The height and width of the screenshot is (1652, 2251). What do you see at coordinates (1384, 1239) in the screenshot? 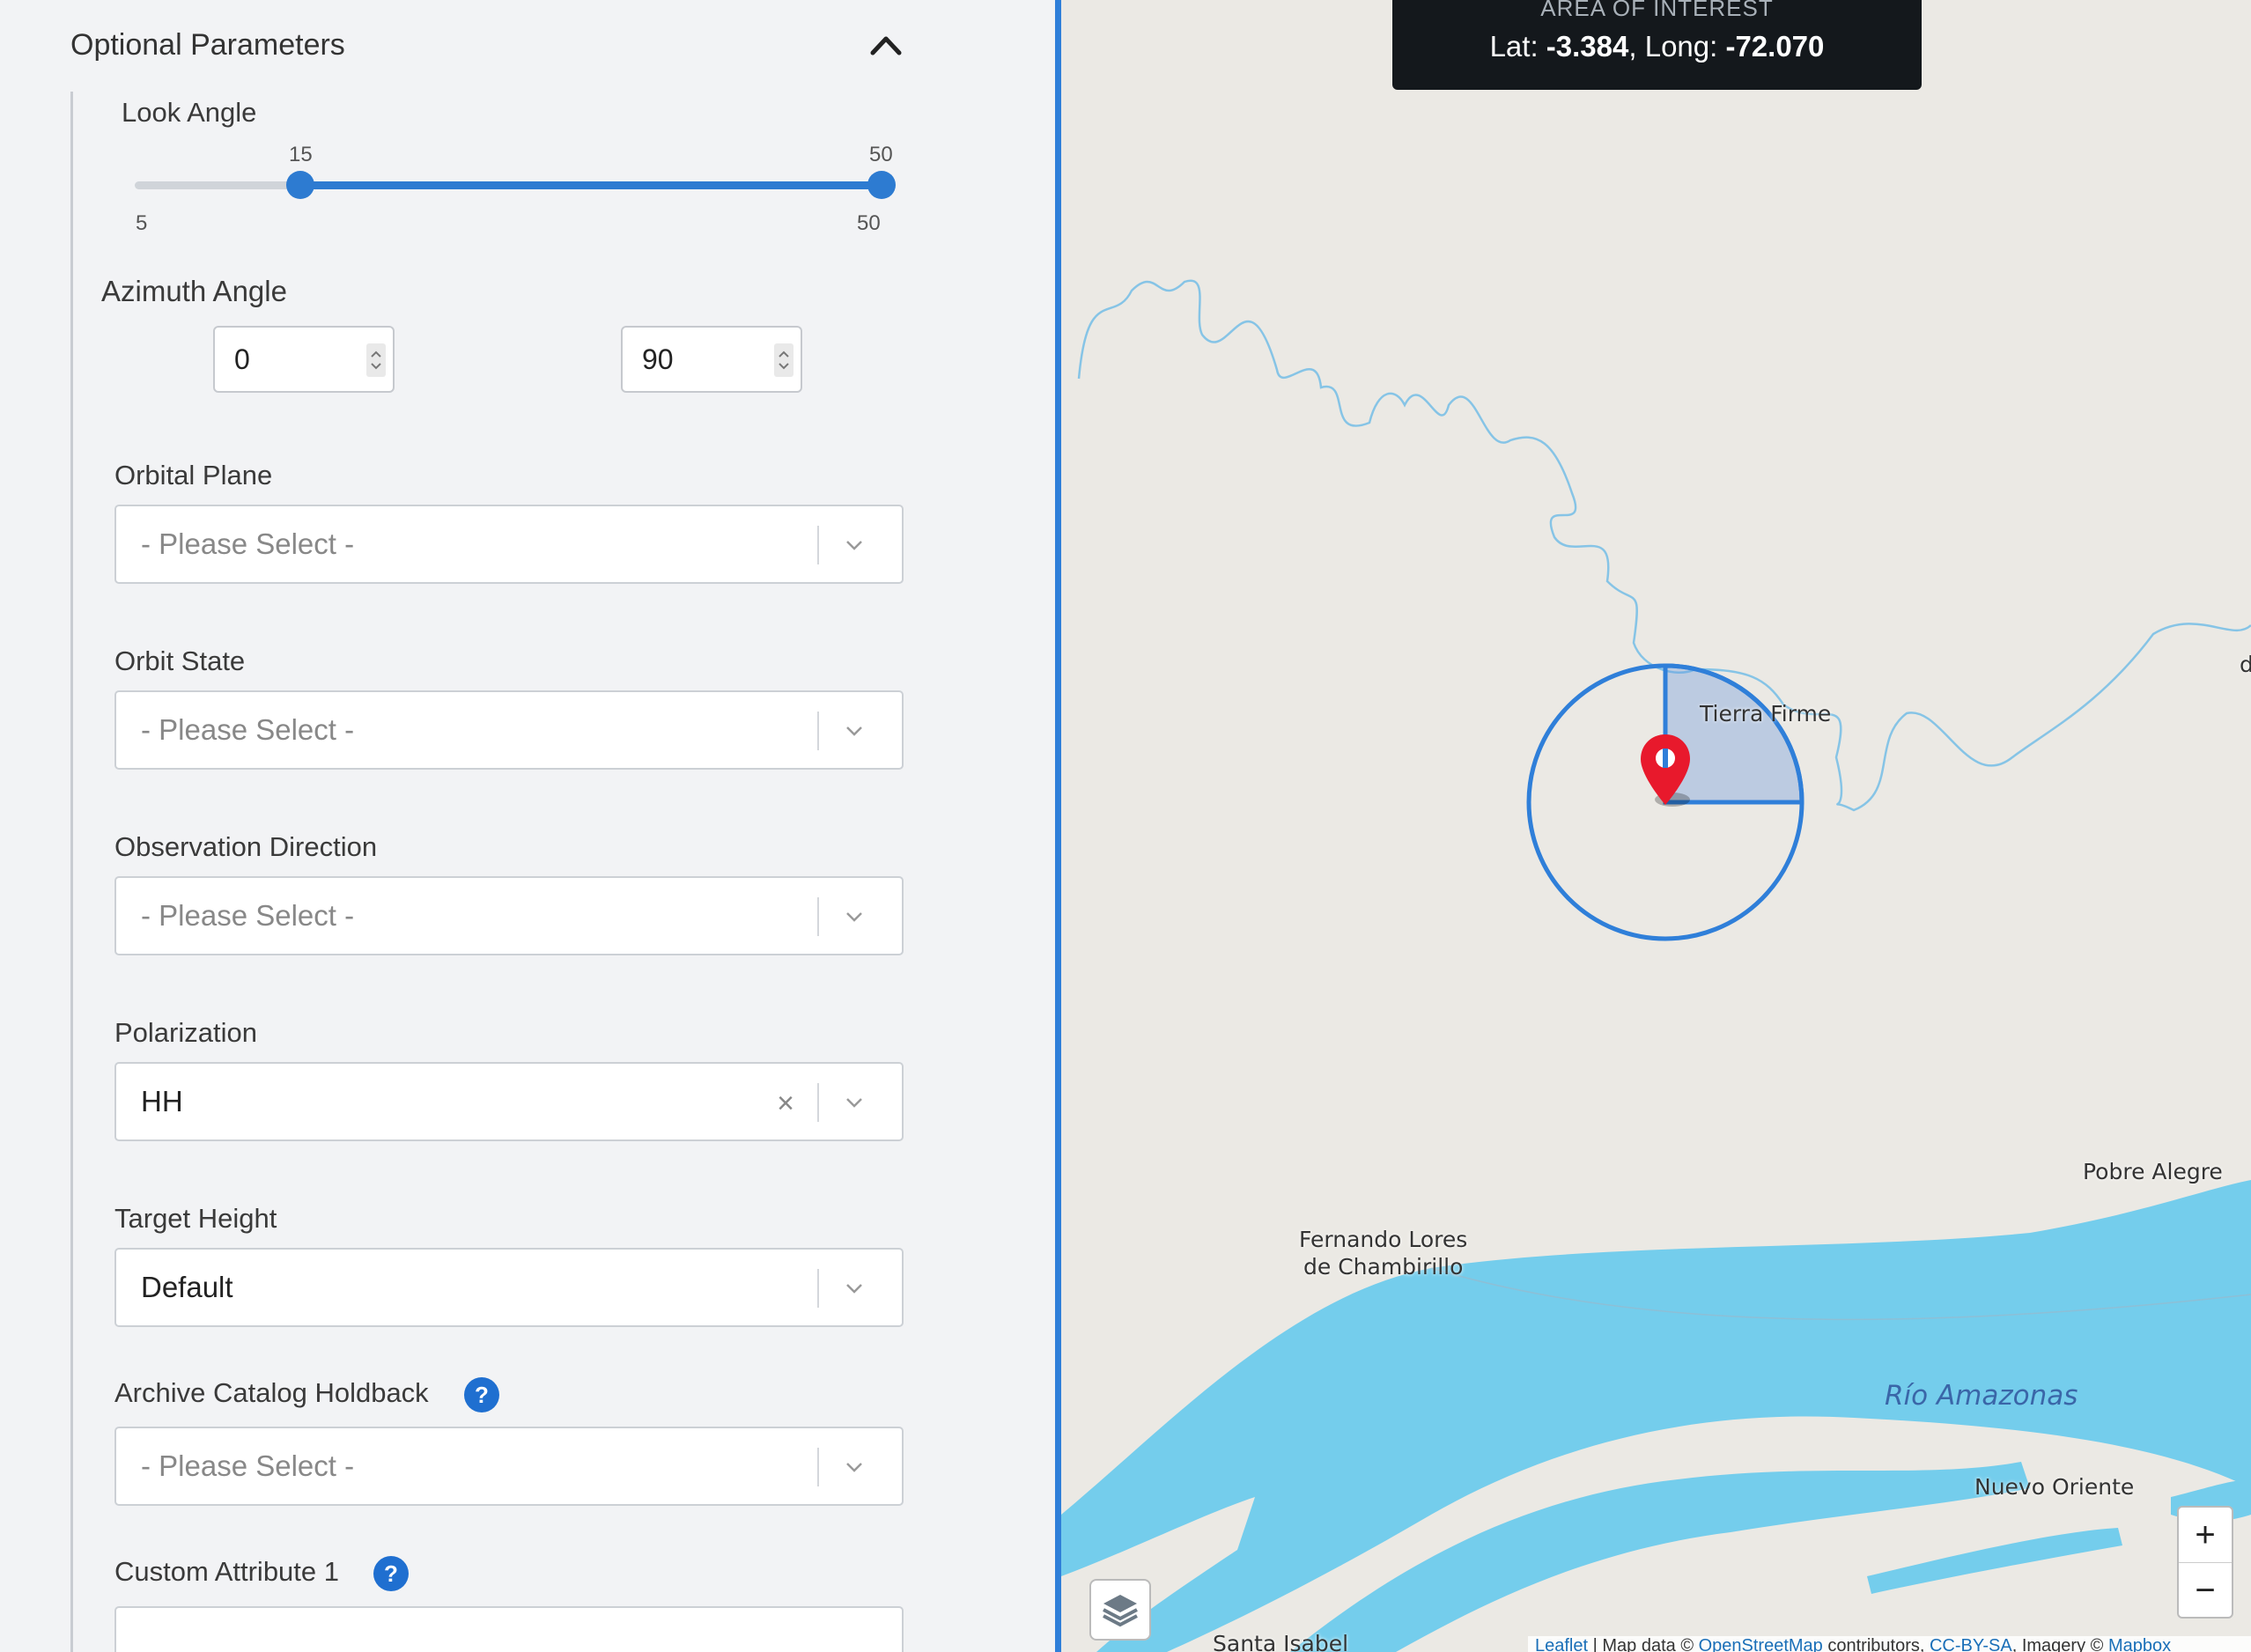
I see `place-fernando-lores: Fernando Lores` at bounding box center [1384, 1239].